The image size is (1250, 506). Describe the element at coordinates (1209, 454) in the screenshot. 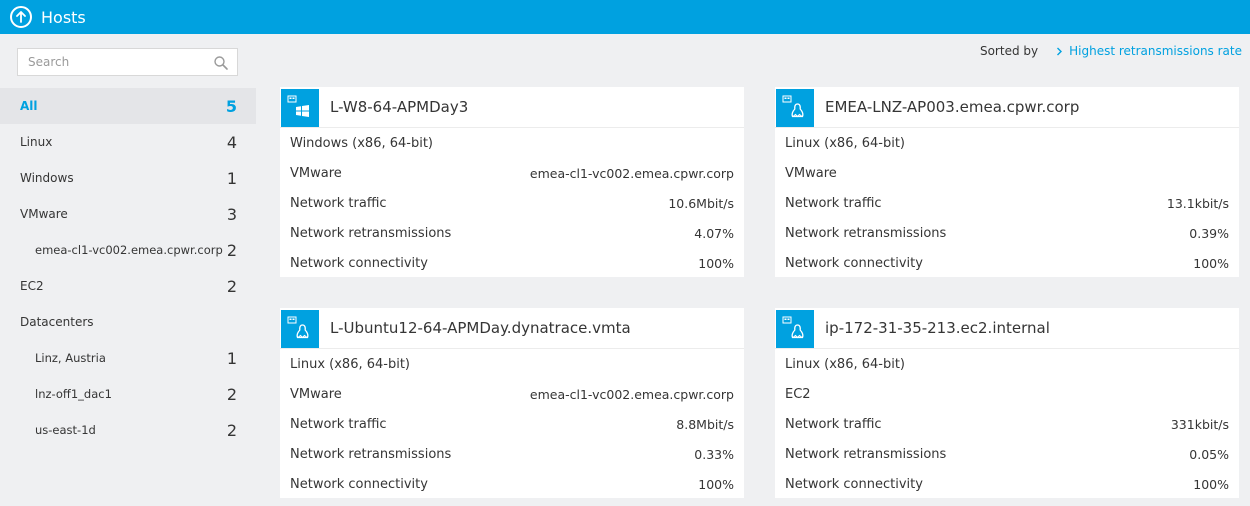

I see `metric-value: 0.05%` at that location.